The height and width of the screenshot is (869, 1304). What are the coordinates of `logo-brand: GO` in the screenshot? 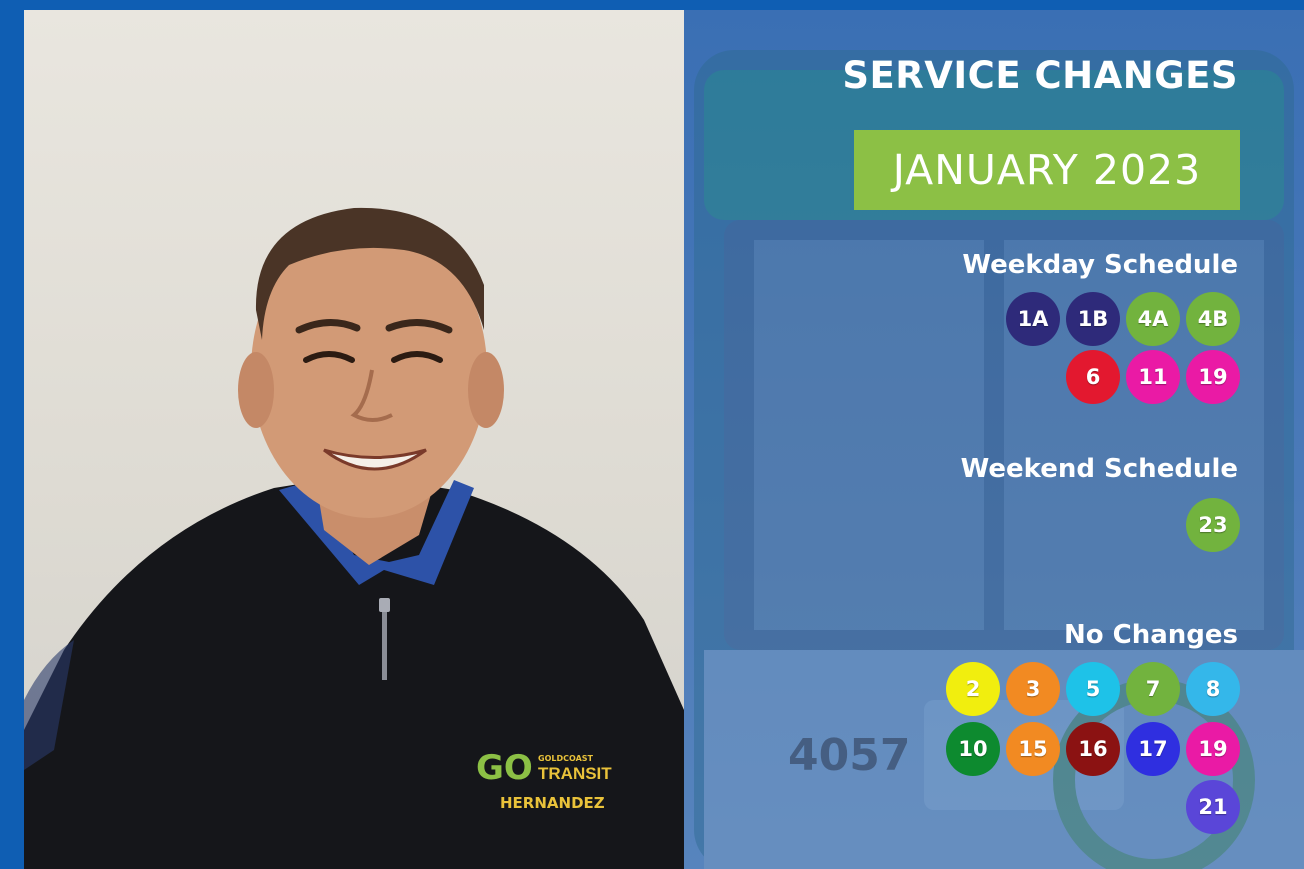 It's located at (504, 768).